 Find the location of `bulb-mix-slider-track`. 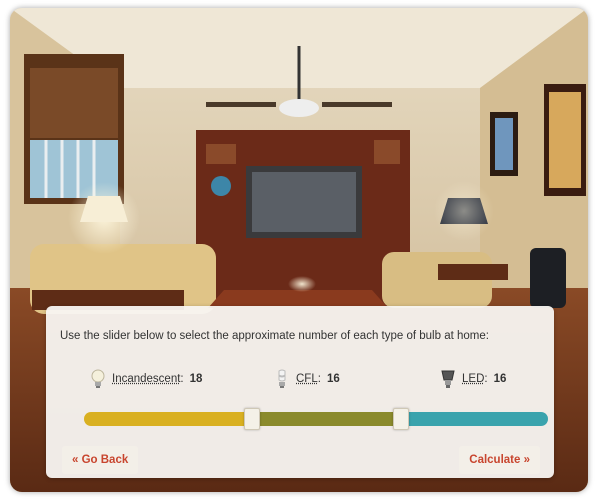

bulb-mix-slider-track is located at coordinates (316, 419).